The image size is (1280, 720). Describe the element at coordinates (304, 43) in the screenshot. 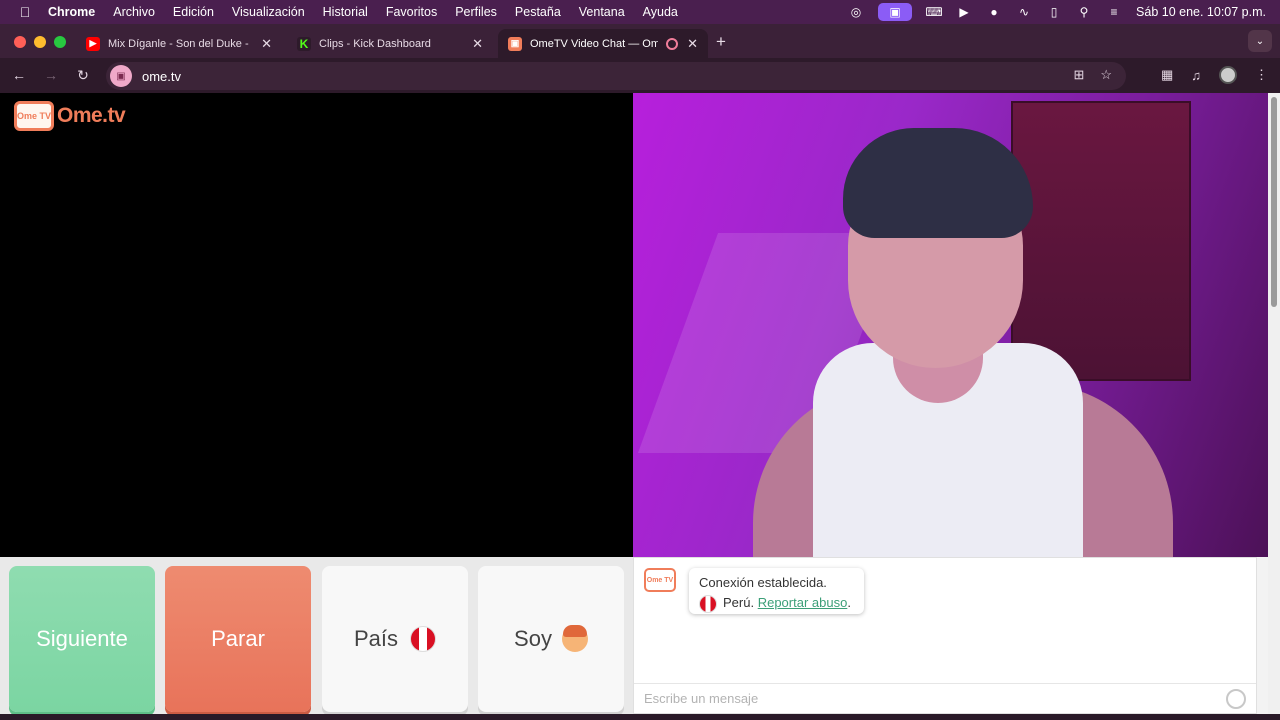

I see `kick-icon: K` at that location.